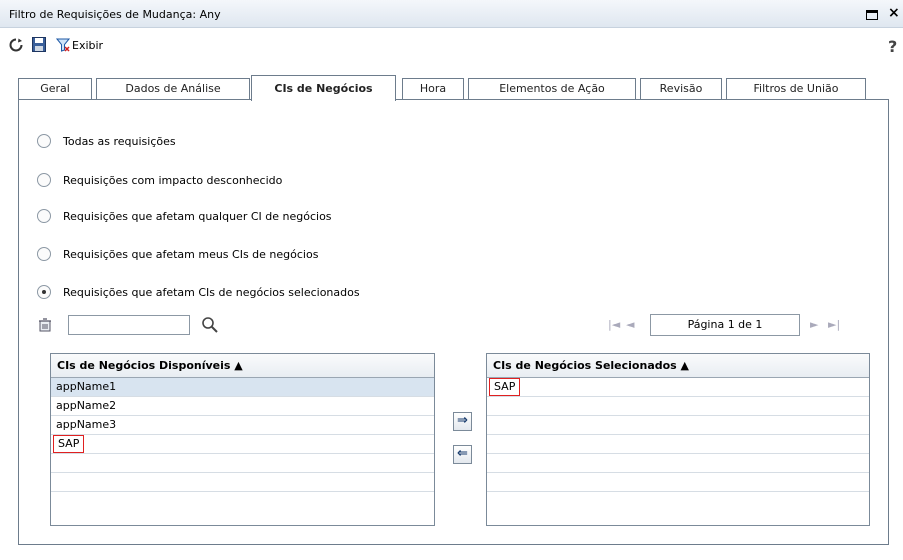  What do you see at coordinates (242, 366) in the screenshot?
I see `available-cis-header: CIs de Negócios Disponíveis ▲` at bounding box center [242, 366].